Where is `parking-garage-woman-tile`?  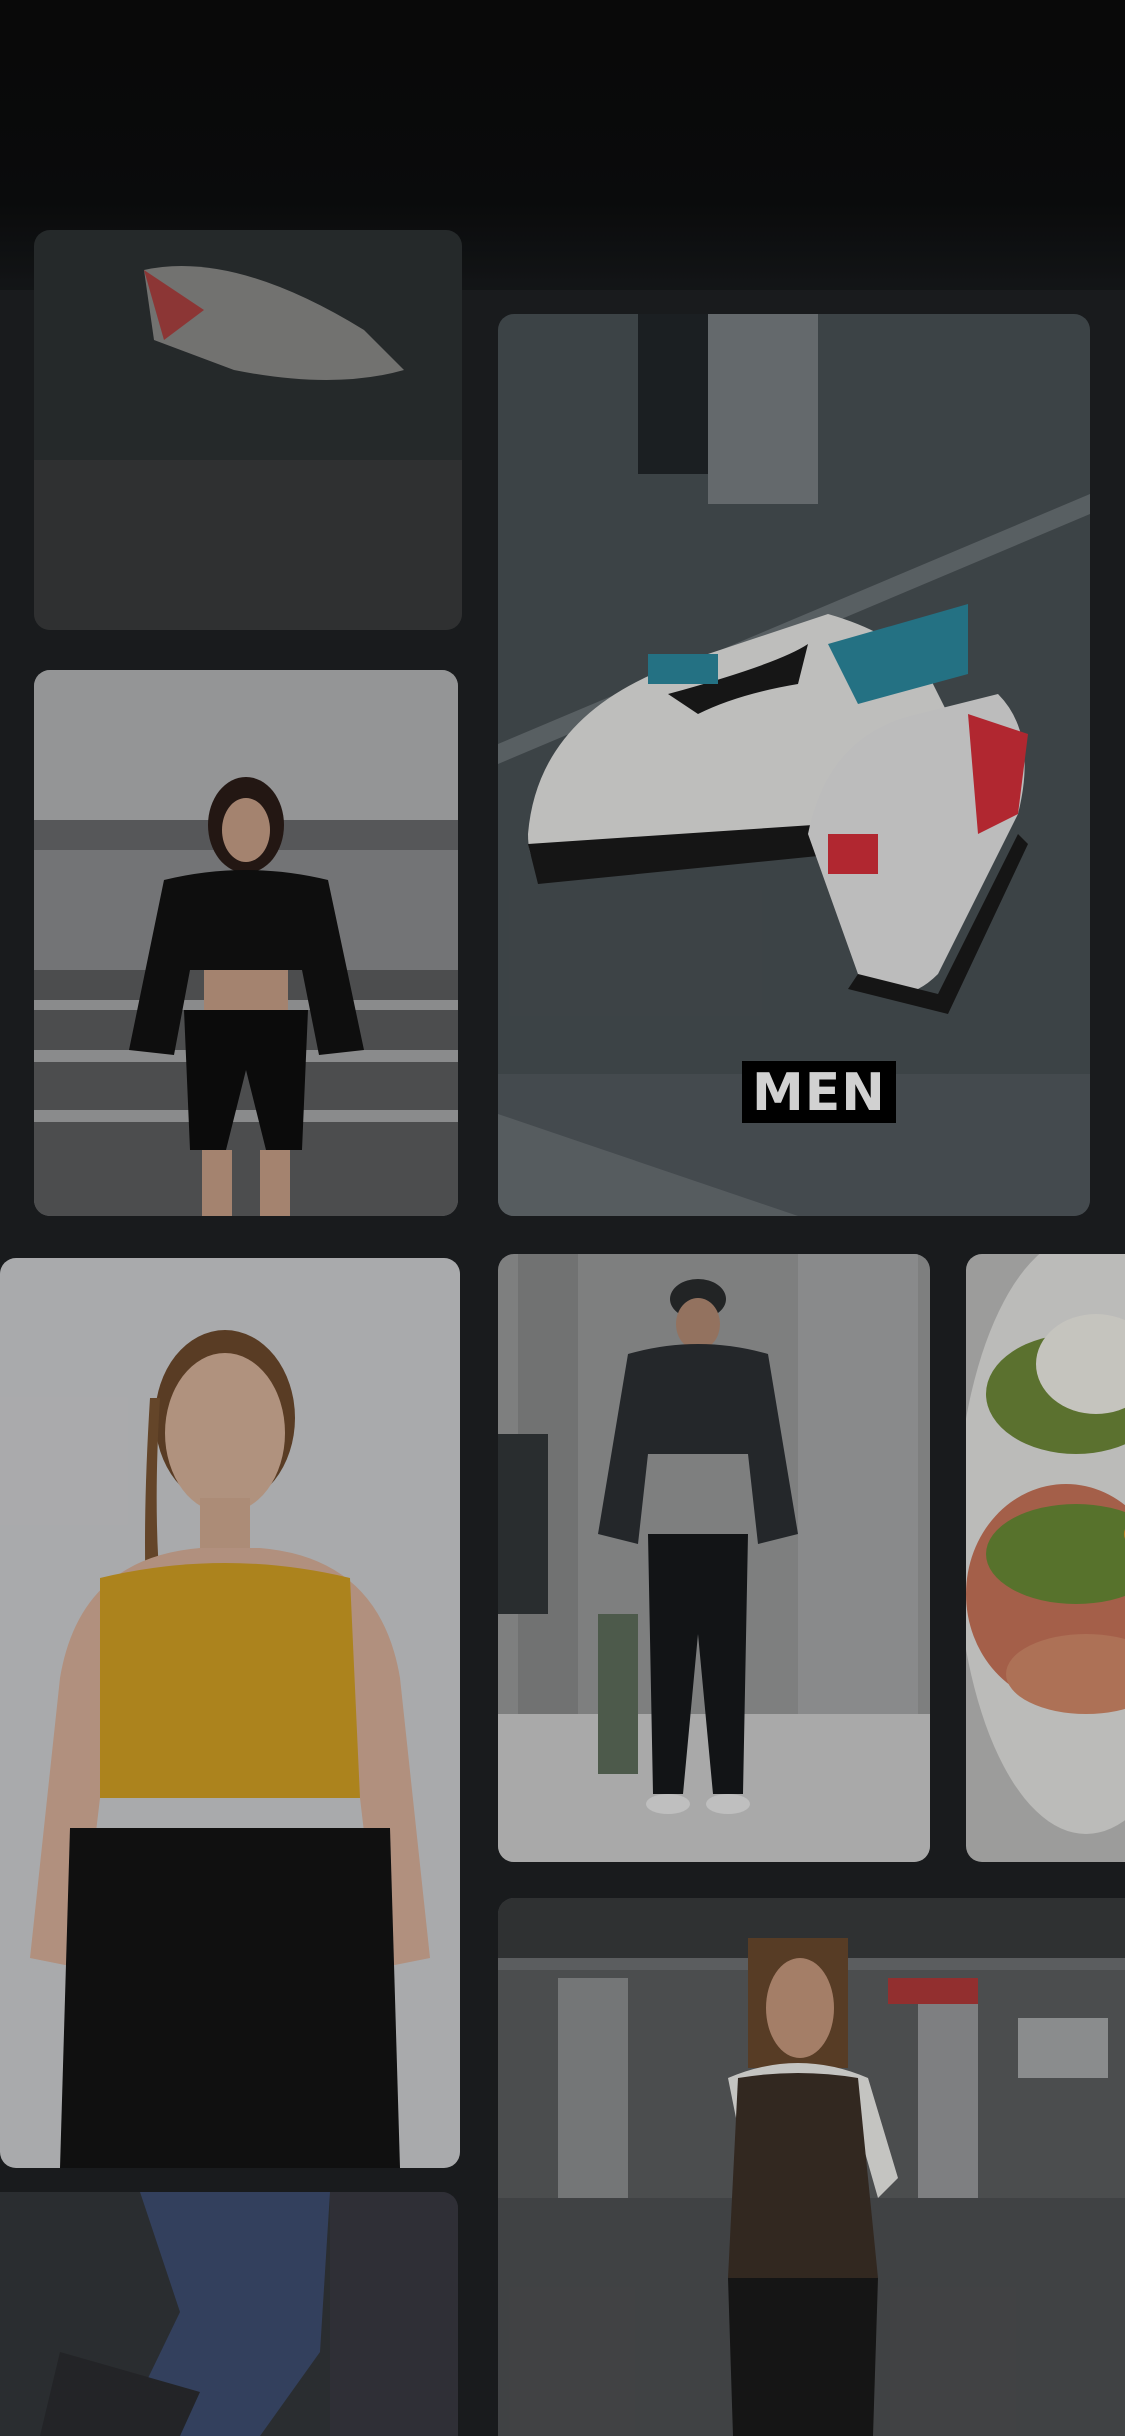 parking-garage-woman-tile is located at coordinates (811, 2167).